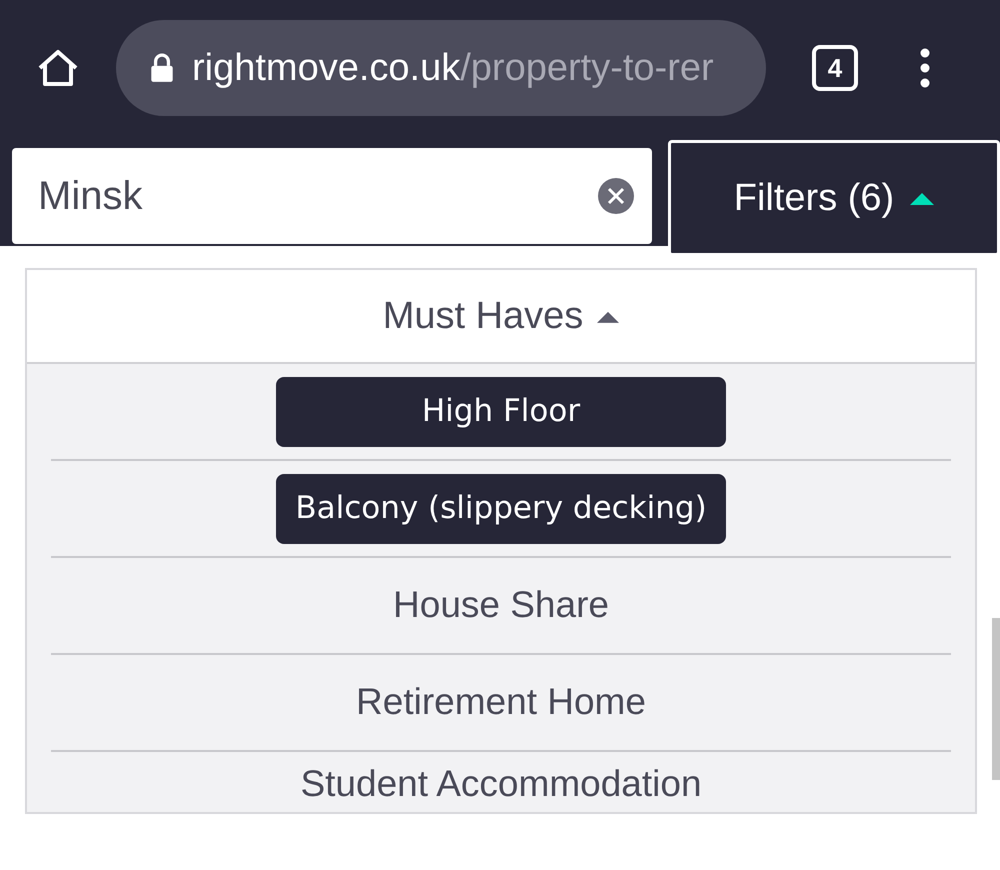 The height and width of the screenshot is (870, 1000). I want to click on option-chip: Retirement Home, so click(501, 702).